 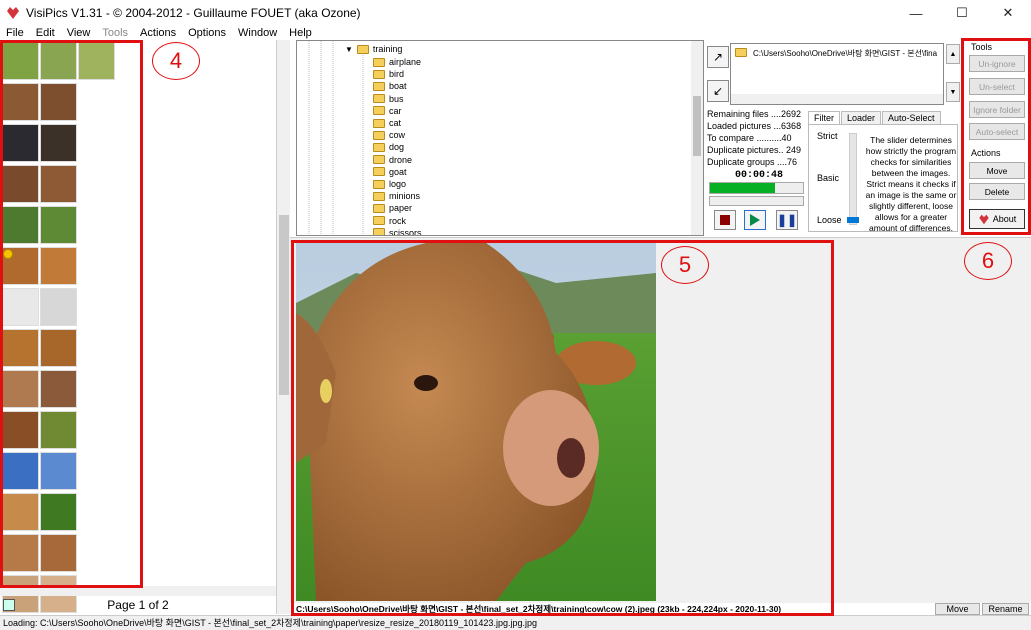 What do you see at coordinates (396, 196) in the screenshot?
I see `tree-item-minions: minions` at bounding box center [396, 196].